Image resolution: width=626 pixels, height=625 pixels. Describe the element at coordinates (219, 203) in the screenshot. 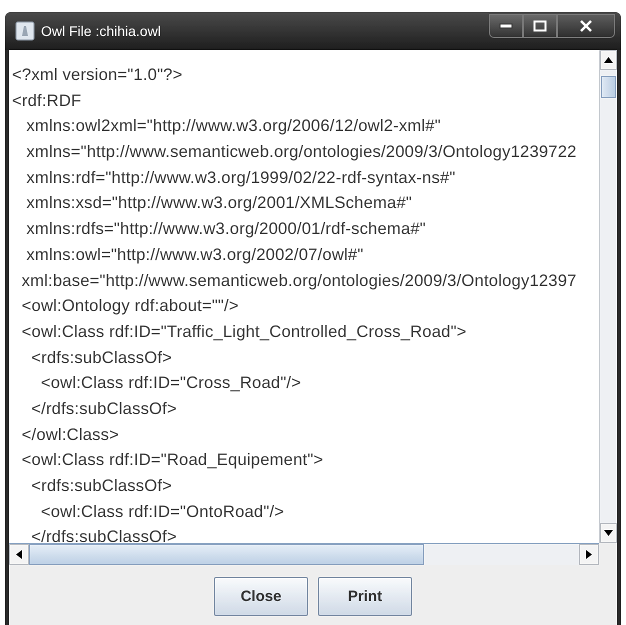

I see `code-line: xmlns:xsd="http://www.w3.org/2001/XMLSchema#"` at that location.